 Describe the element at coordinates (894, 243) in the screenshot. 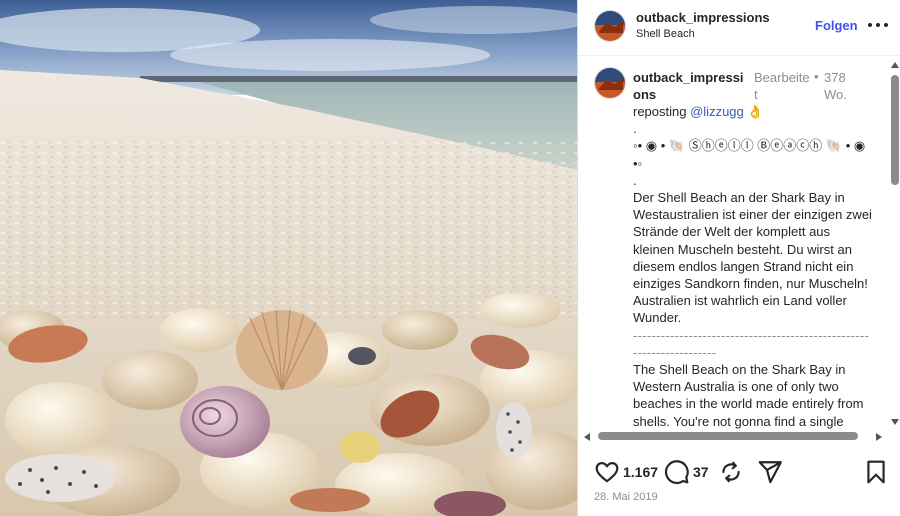

I see `vertical-scrollbar` at that location.